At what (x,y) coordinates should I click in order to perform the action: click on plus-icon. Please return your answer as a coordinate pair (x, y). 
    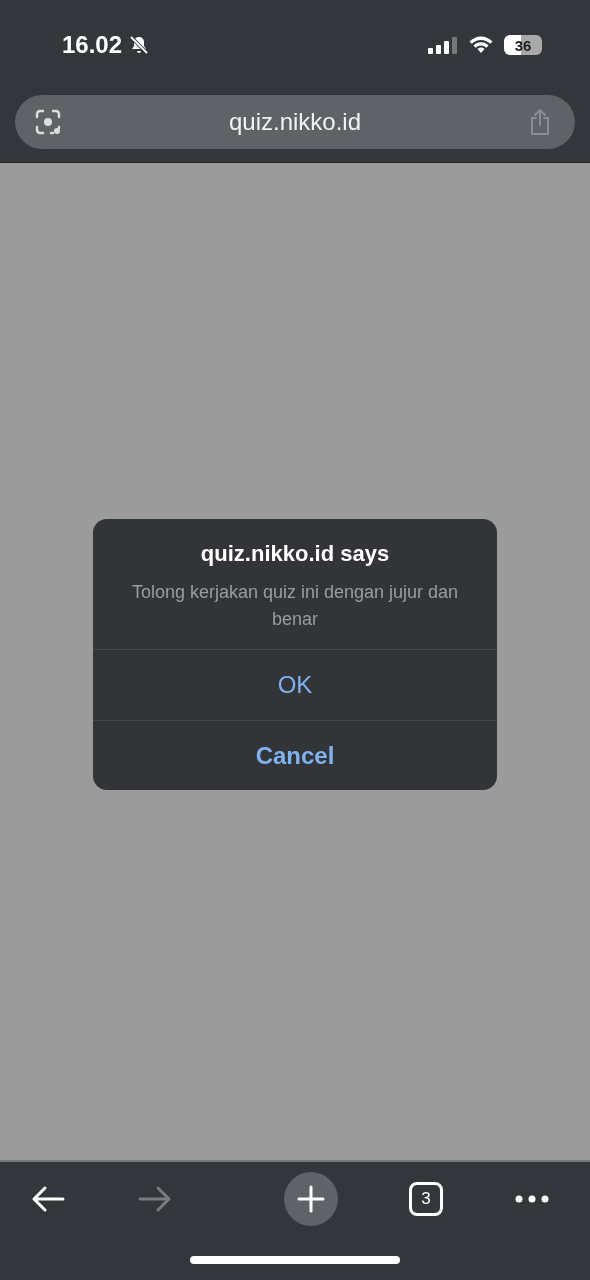
    Looking at the image, I should click on (311, 1199).